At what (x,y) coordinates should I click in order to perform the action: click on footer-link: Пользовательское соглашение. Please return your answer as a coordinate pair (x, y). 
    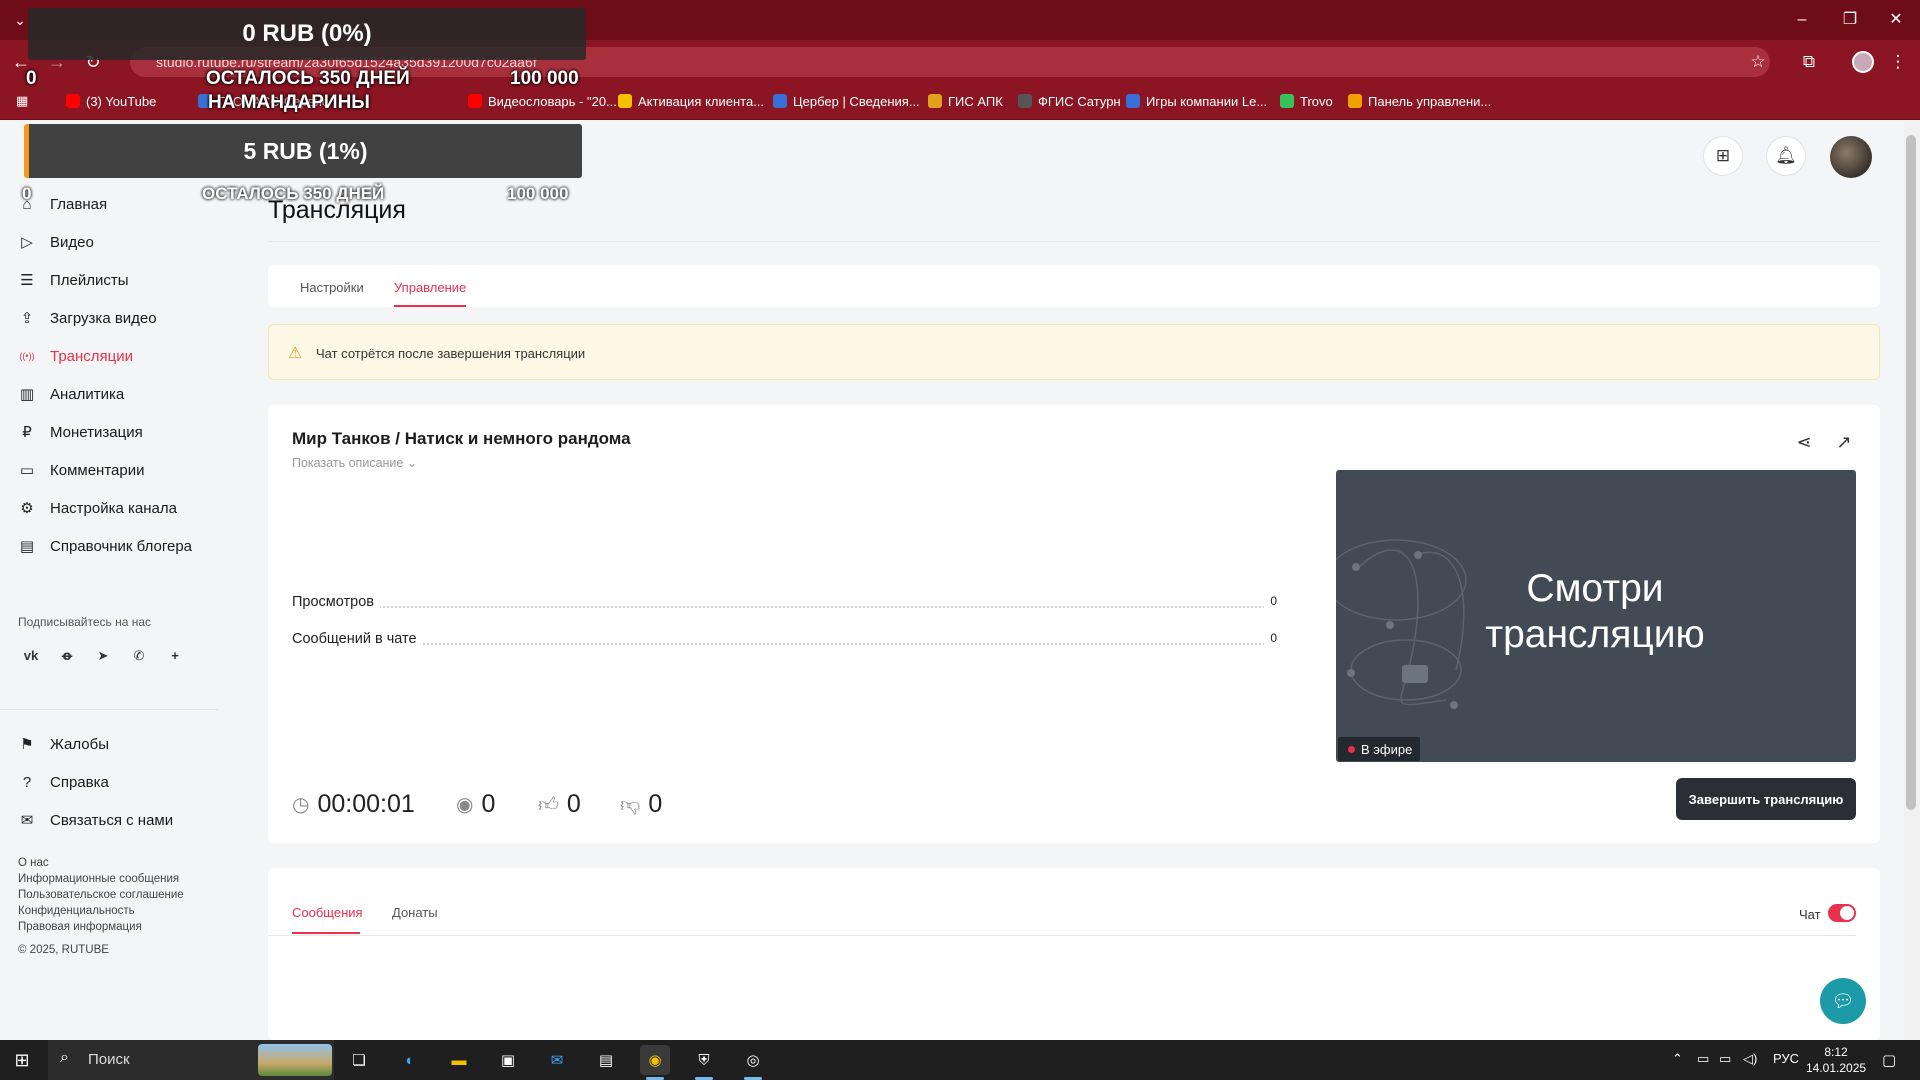
    Looking at the image, I should click on (101, 895).